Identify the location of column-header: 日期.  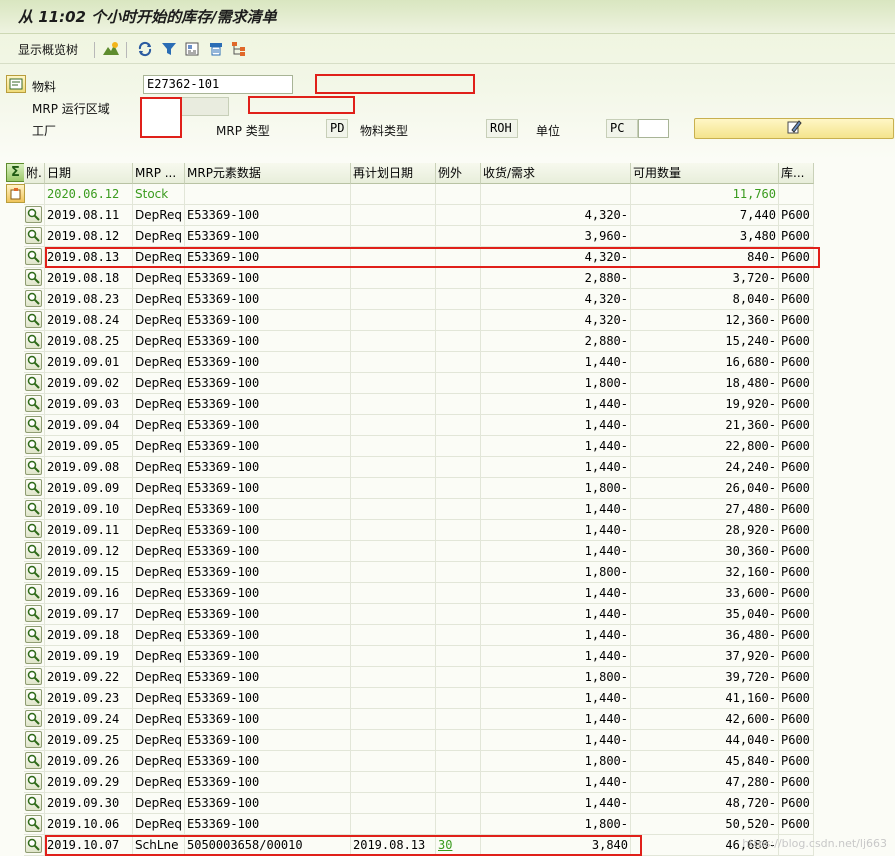
(89, 173).